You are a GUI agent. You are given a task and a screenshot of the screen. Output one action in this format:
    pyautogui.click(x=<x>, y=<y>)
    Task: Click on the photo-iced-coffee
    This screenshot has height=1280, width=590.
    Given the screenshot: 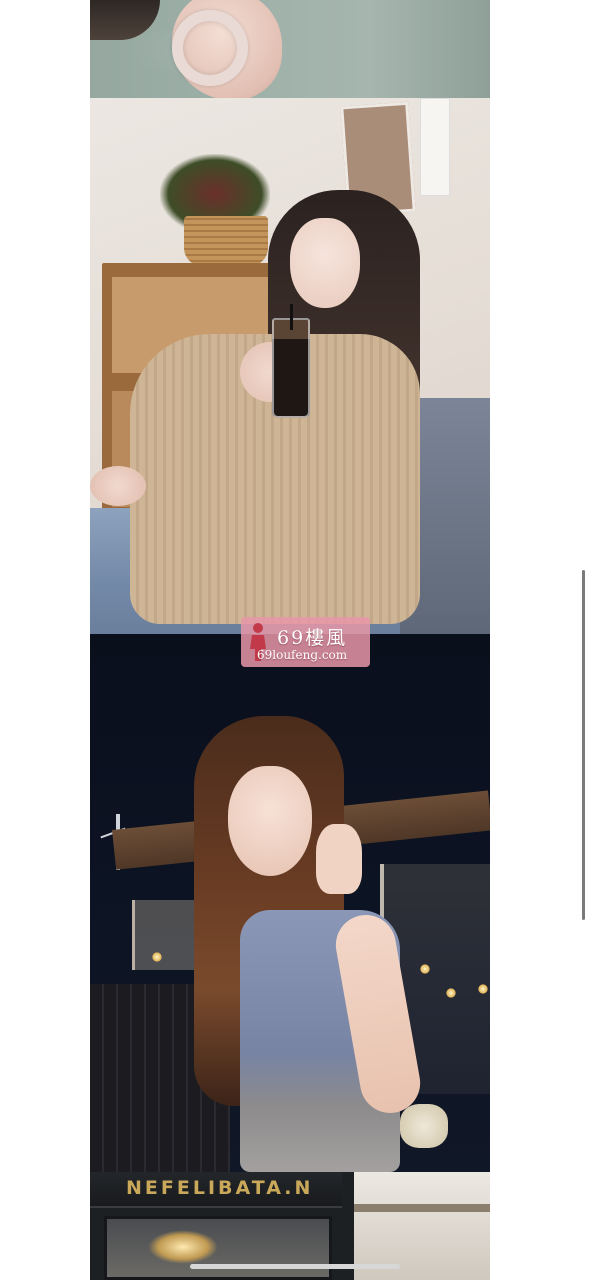 What is the action you would take?
    pyautogui.click(x=291, y=368)
    